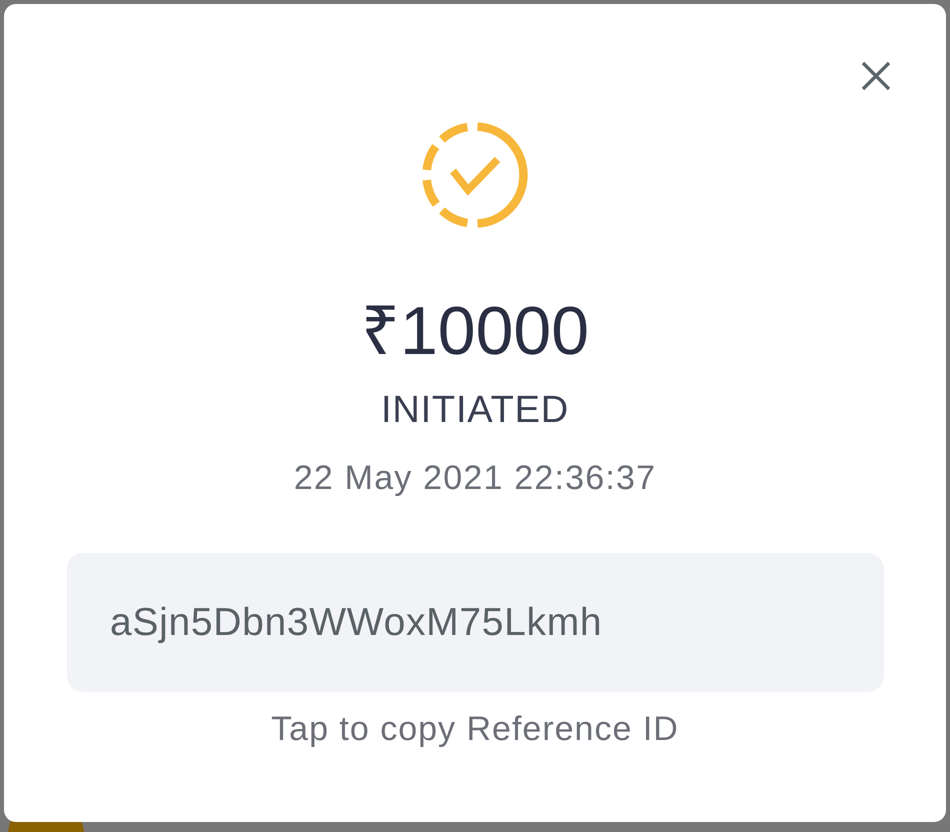  I want to click on close-button, so click(876, 76).